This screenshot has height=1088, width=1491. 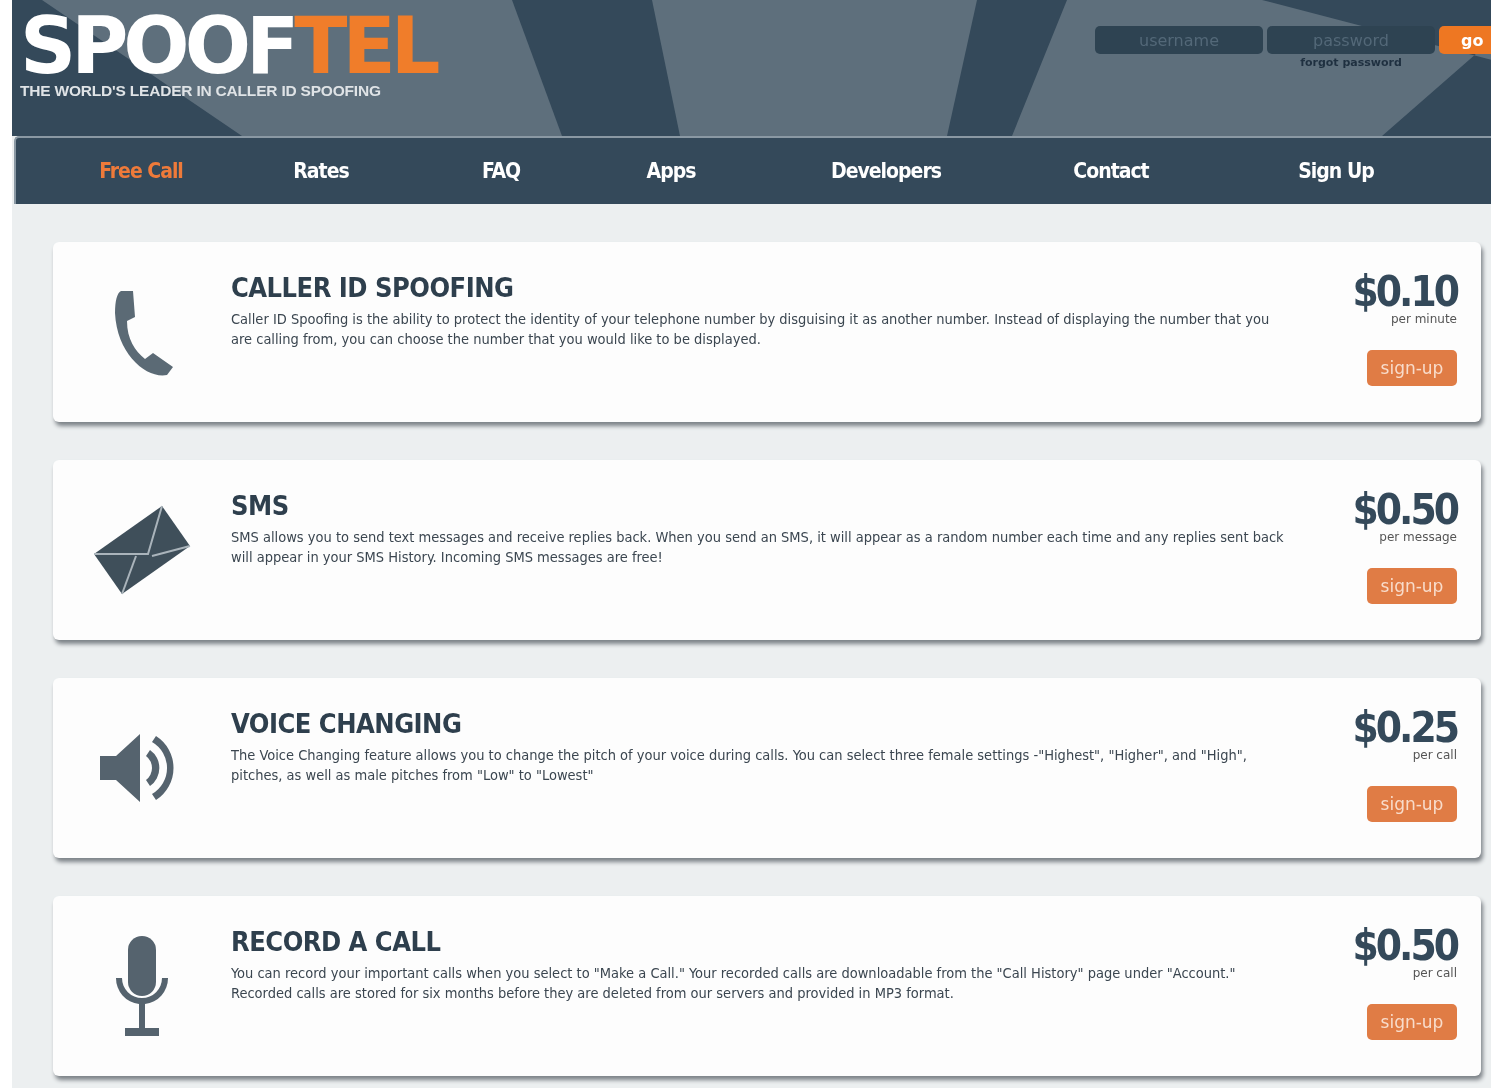 I want to click on service-description: SMS allows you to send text messages and receive replies back. When you send an SMS, it will appear as a random number each time and any replies sent back will appear in your SMS History. Incoming SMS messages are free!, so click(x=758, y=547).